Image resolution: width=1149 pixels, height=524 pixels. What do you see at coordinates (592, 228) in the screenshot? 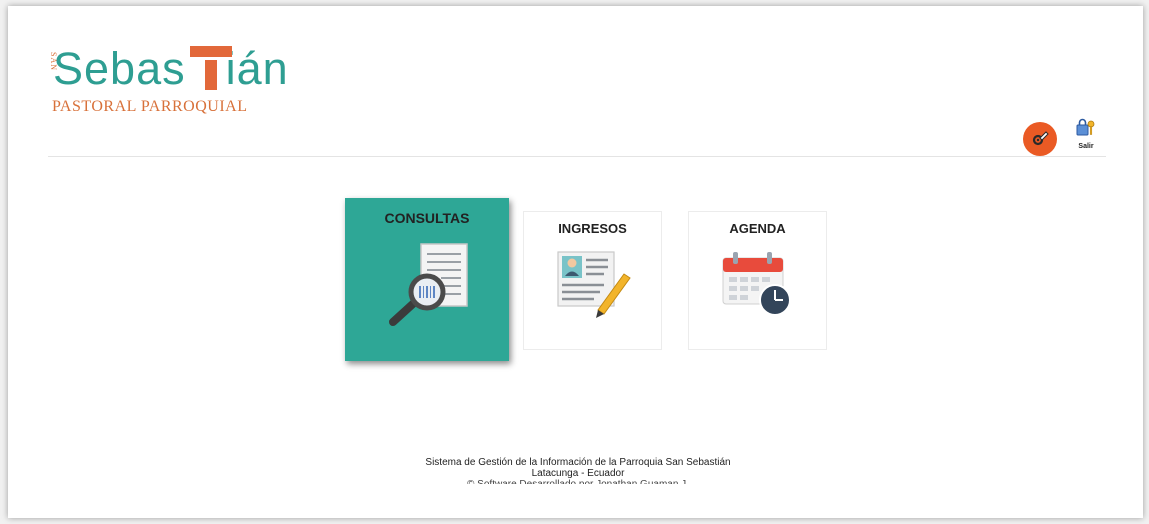
I see `tile-ingresos-label: INGRESOS` at bounding box center [592, 228].